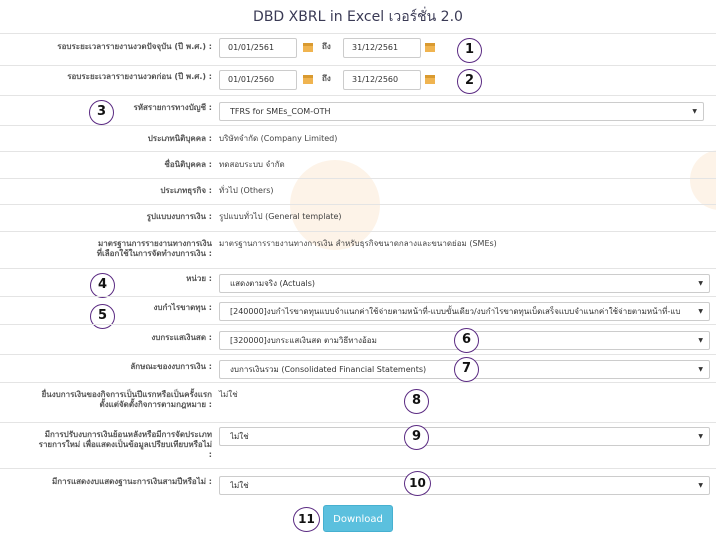  Describe the element at coordinates (358, 518) in the screenshot. I see `download-button: Download` at that location.